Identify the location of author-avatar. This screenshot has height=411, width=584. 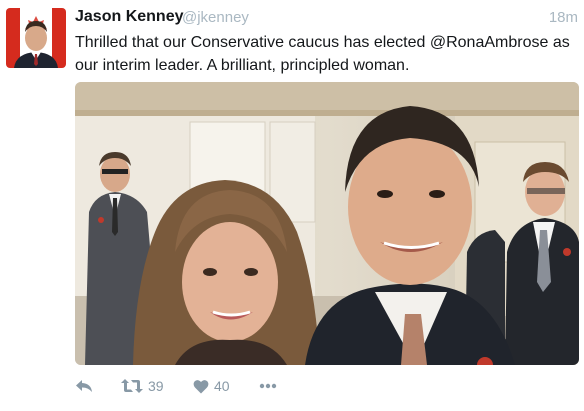
(36, 38).